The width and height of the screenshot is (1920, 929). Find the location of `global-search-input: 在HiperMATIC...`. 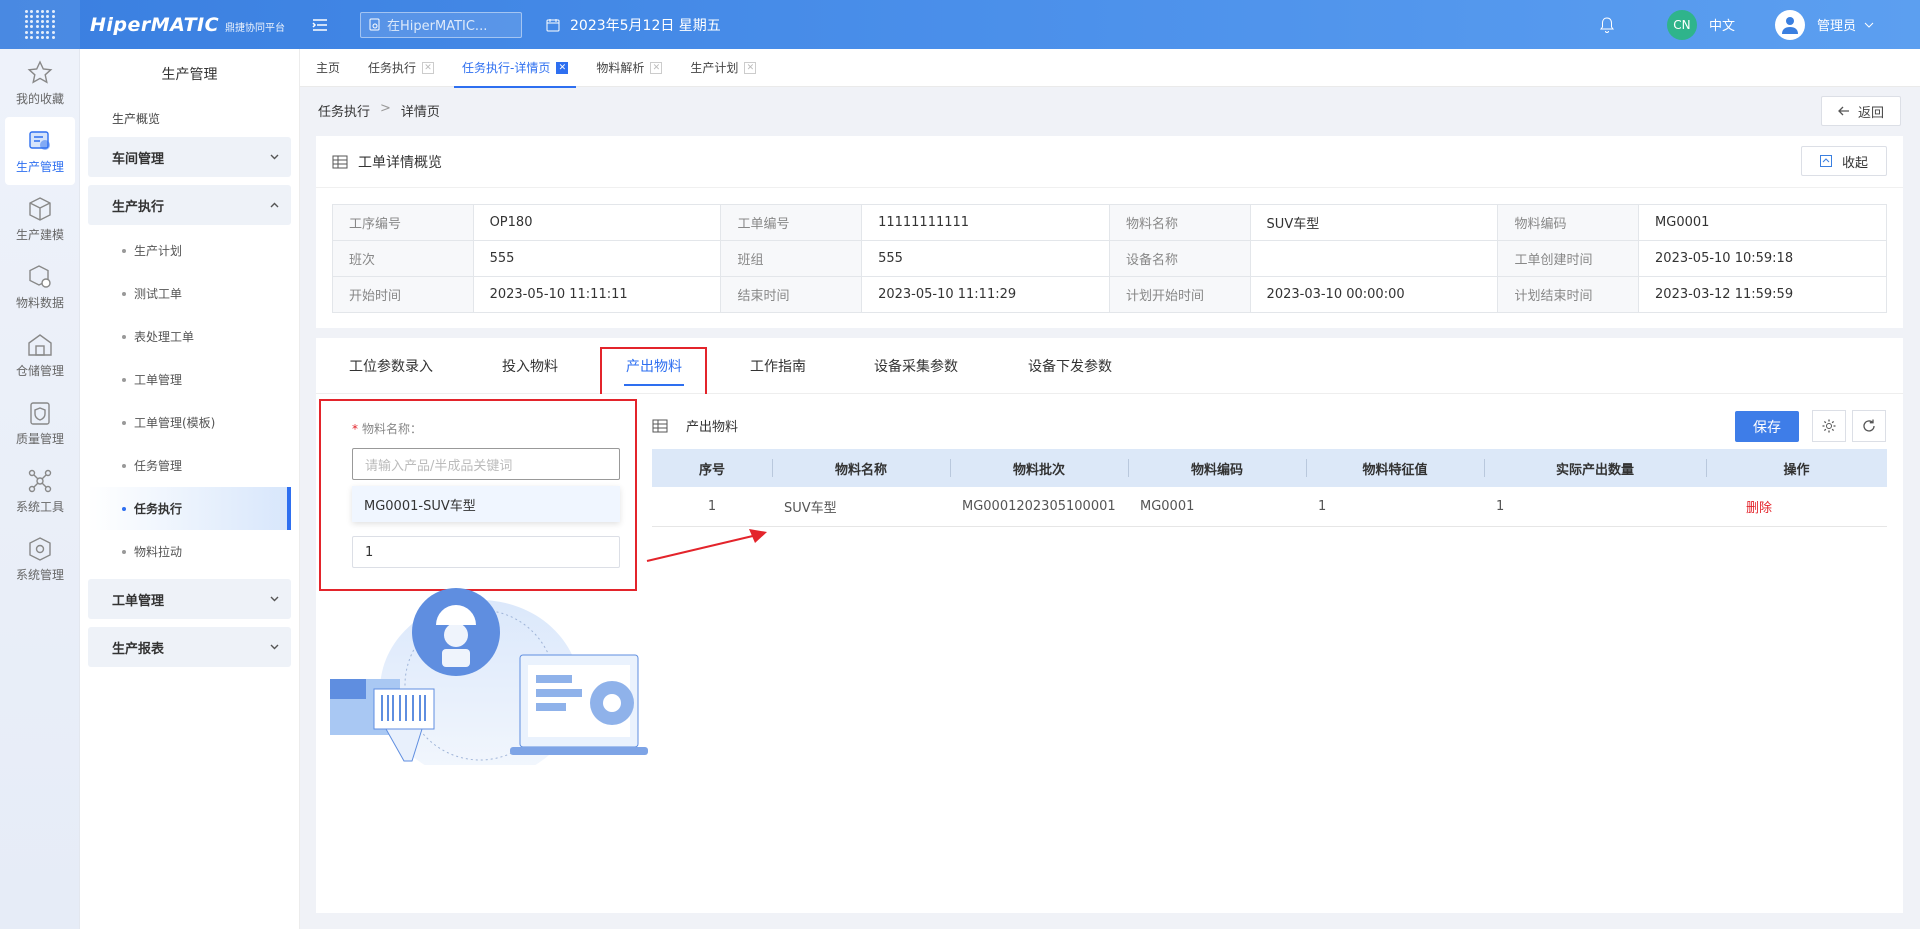

global-search-input: 在HiperMATIC... is located at coordinates (441, 24).